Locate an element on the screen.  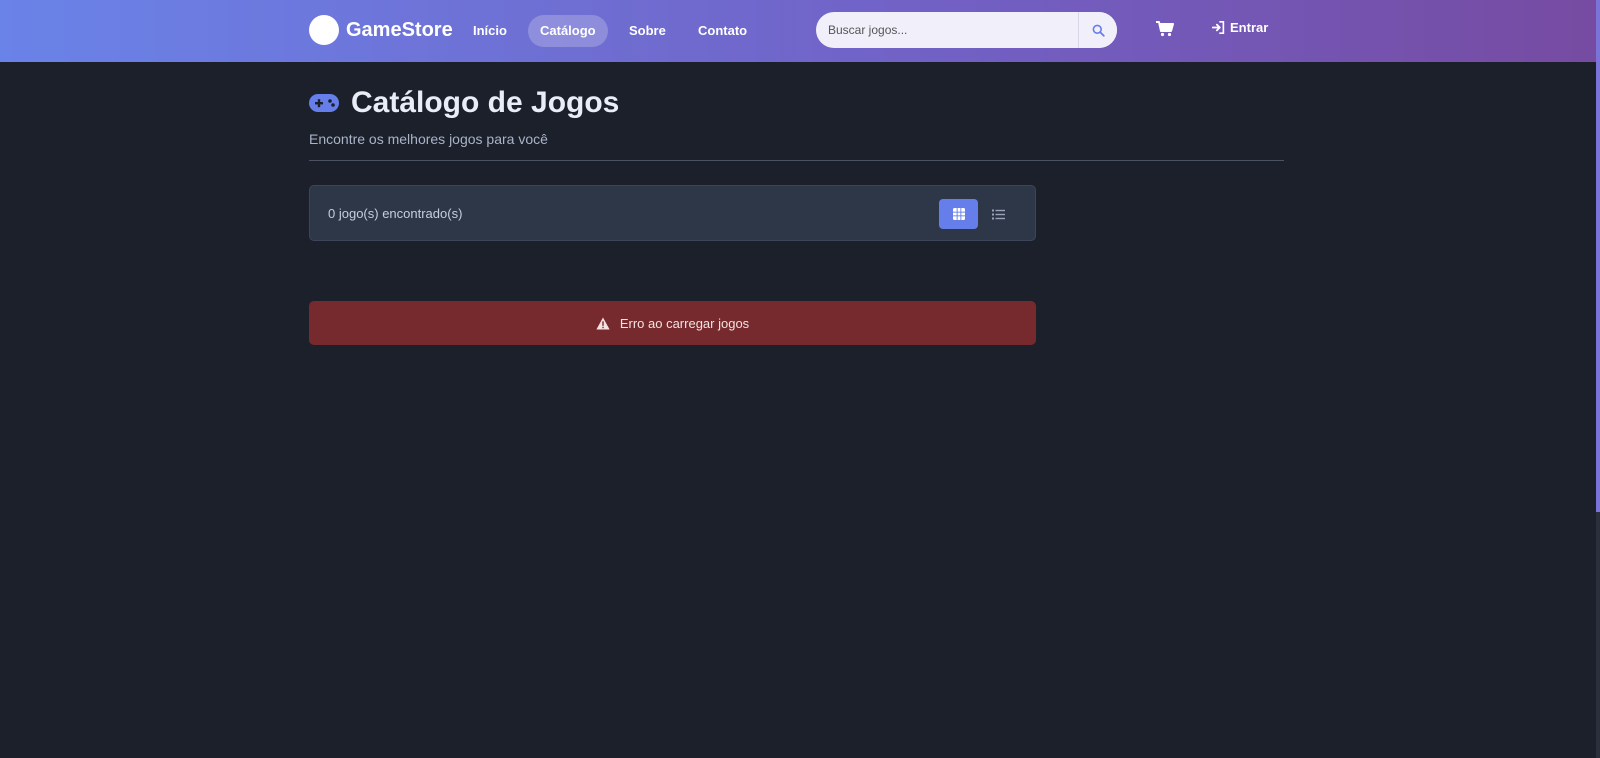
sign-in-icon is located at coordinates (1218, 27).